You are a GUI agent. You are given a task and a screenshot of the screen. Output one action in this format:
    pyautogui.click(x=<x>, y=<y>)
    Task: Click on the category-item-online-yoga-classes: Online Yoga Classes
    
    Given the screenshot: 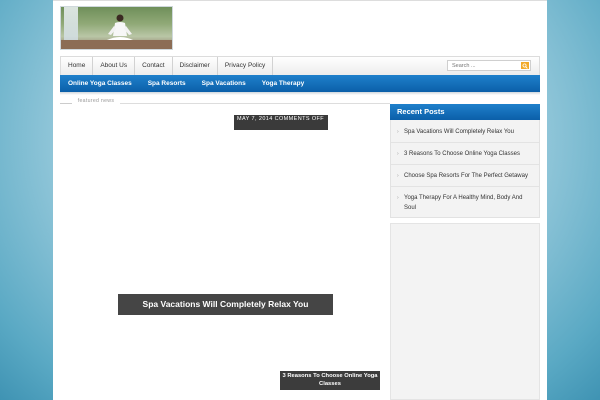 What is the action you would take?
    pyautogui.click(x=100, y=83)
    